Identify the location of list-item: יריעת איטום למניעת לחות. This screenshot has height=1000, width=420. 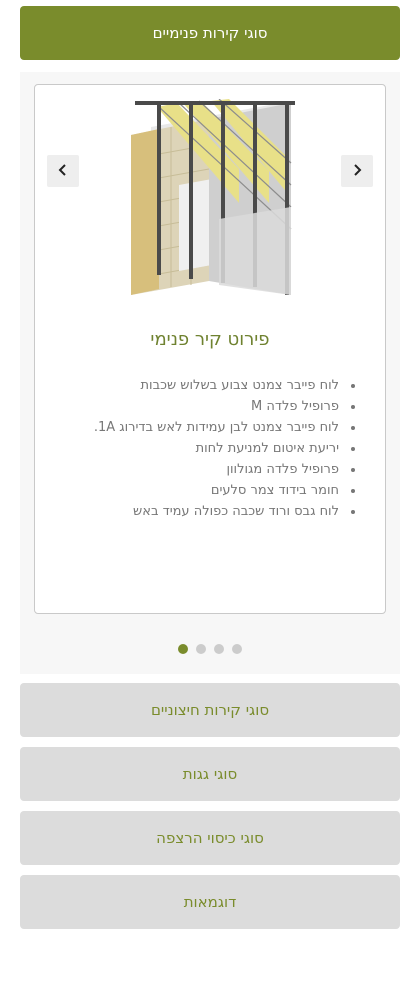
(191, 448).